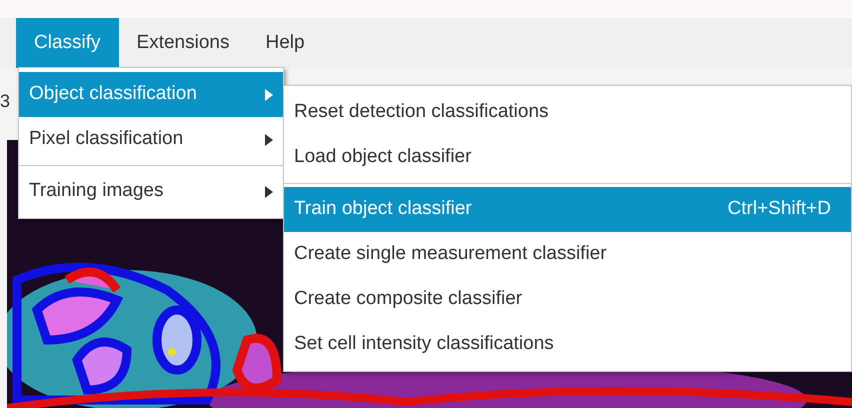 This screenshot has height=408, width=852. What do you see at coordinates (183, 43) in the screenshot?
I see `menu-item: Extensions` at bounding box center [183, 43].